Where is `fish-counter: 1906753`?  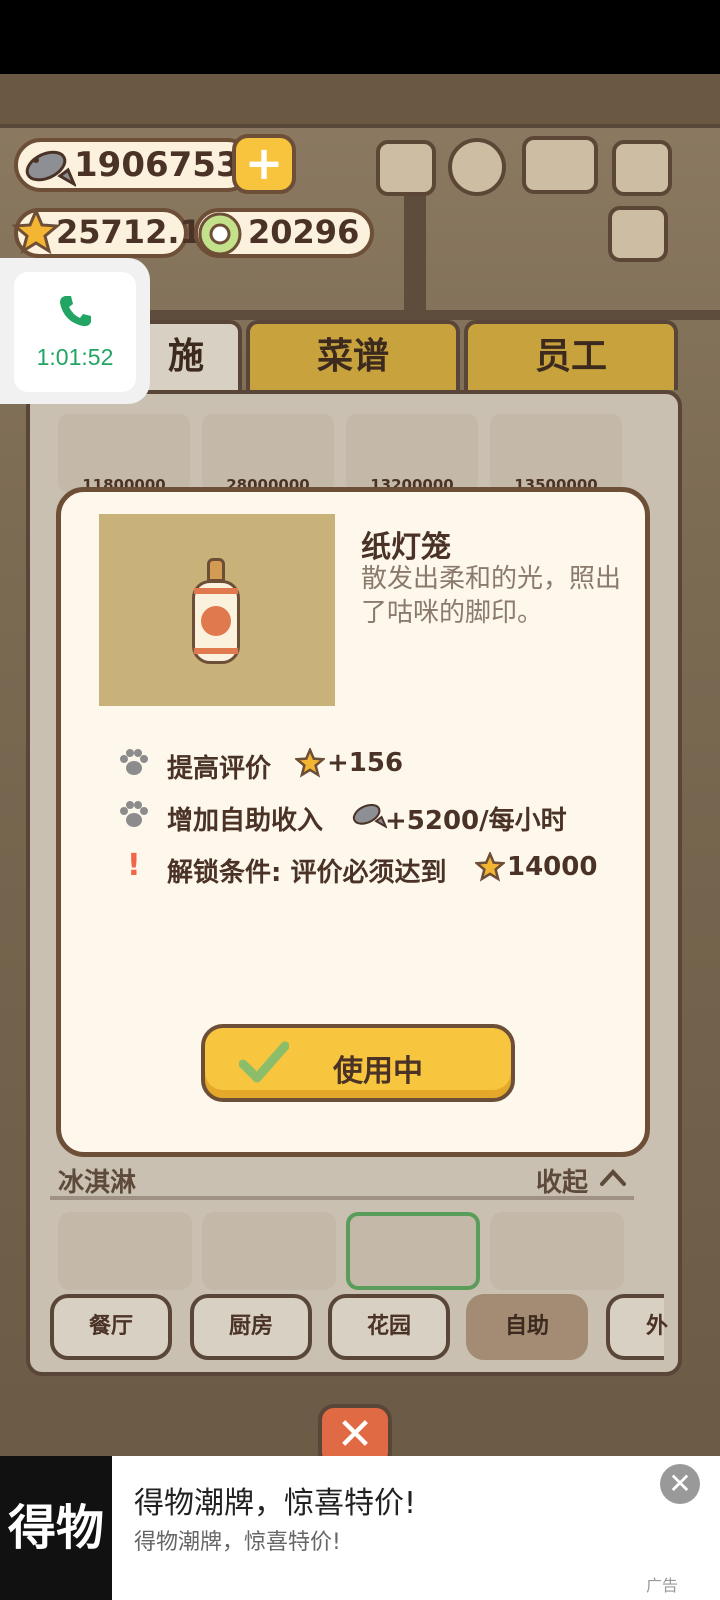
fish-counter: 1906753 is located at coordinates (134, 165).